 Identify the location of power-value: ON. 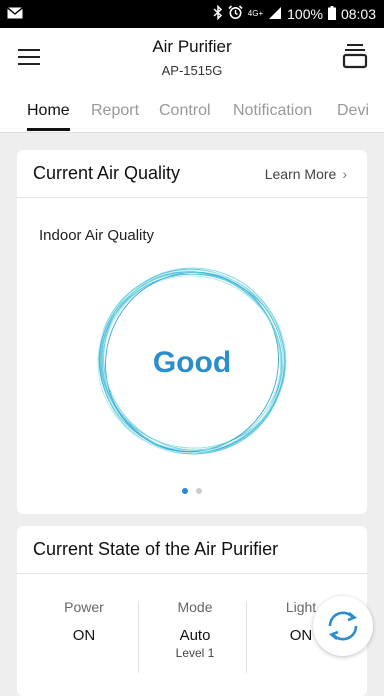
(84, 635).